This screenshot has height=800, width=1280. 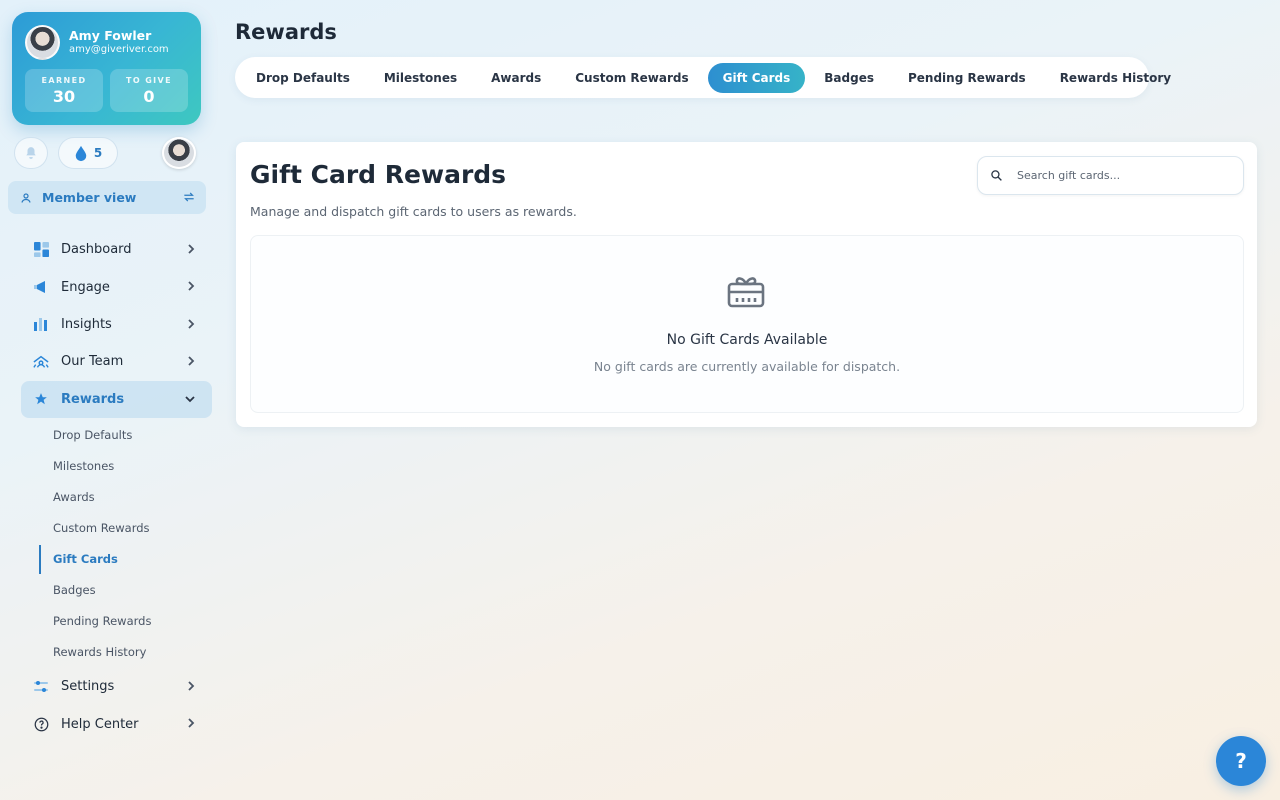 What do you see at coordinates (190, 398) in the screenshot?
I see `chevron-down-icon` at bounding box center [190, 398].